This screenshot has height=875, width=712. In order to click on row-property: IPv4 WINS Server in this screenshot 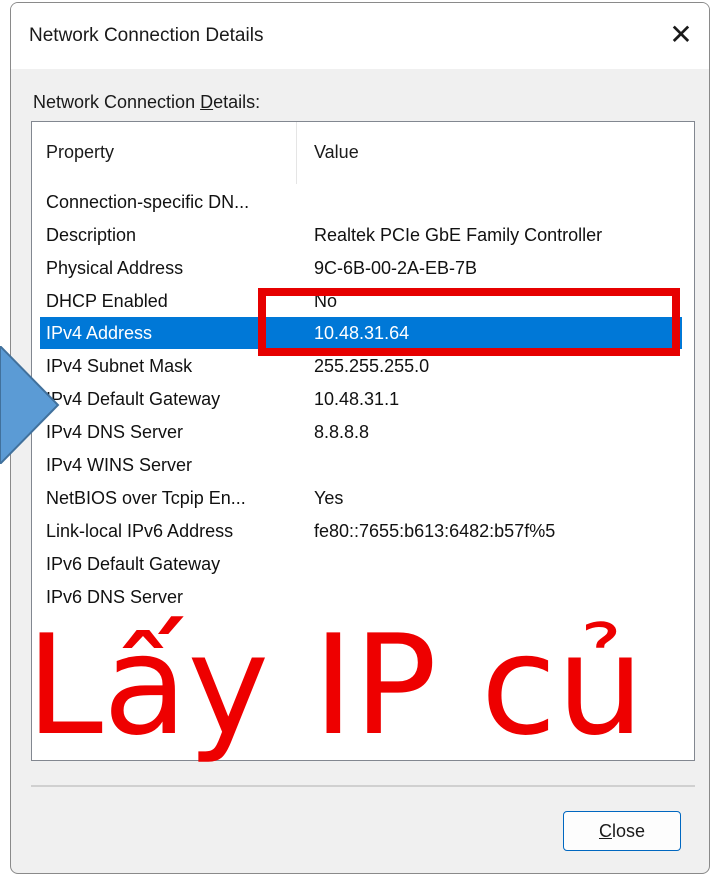, I will do `click(119, 465)`.